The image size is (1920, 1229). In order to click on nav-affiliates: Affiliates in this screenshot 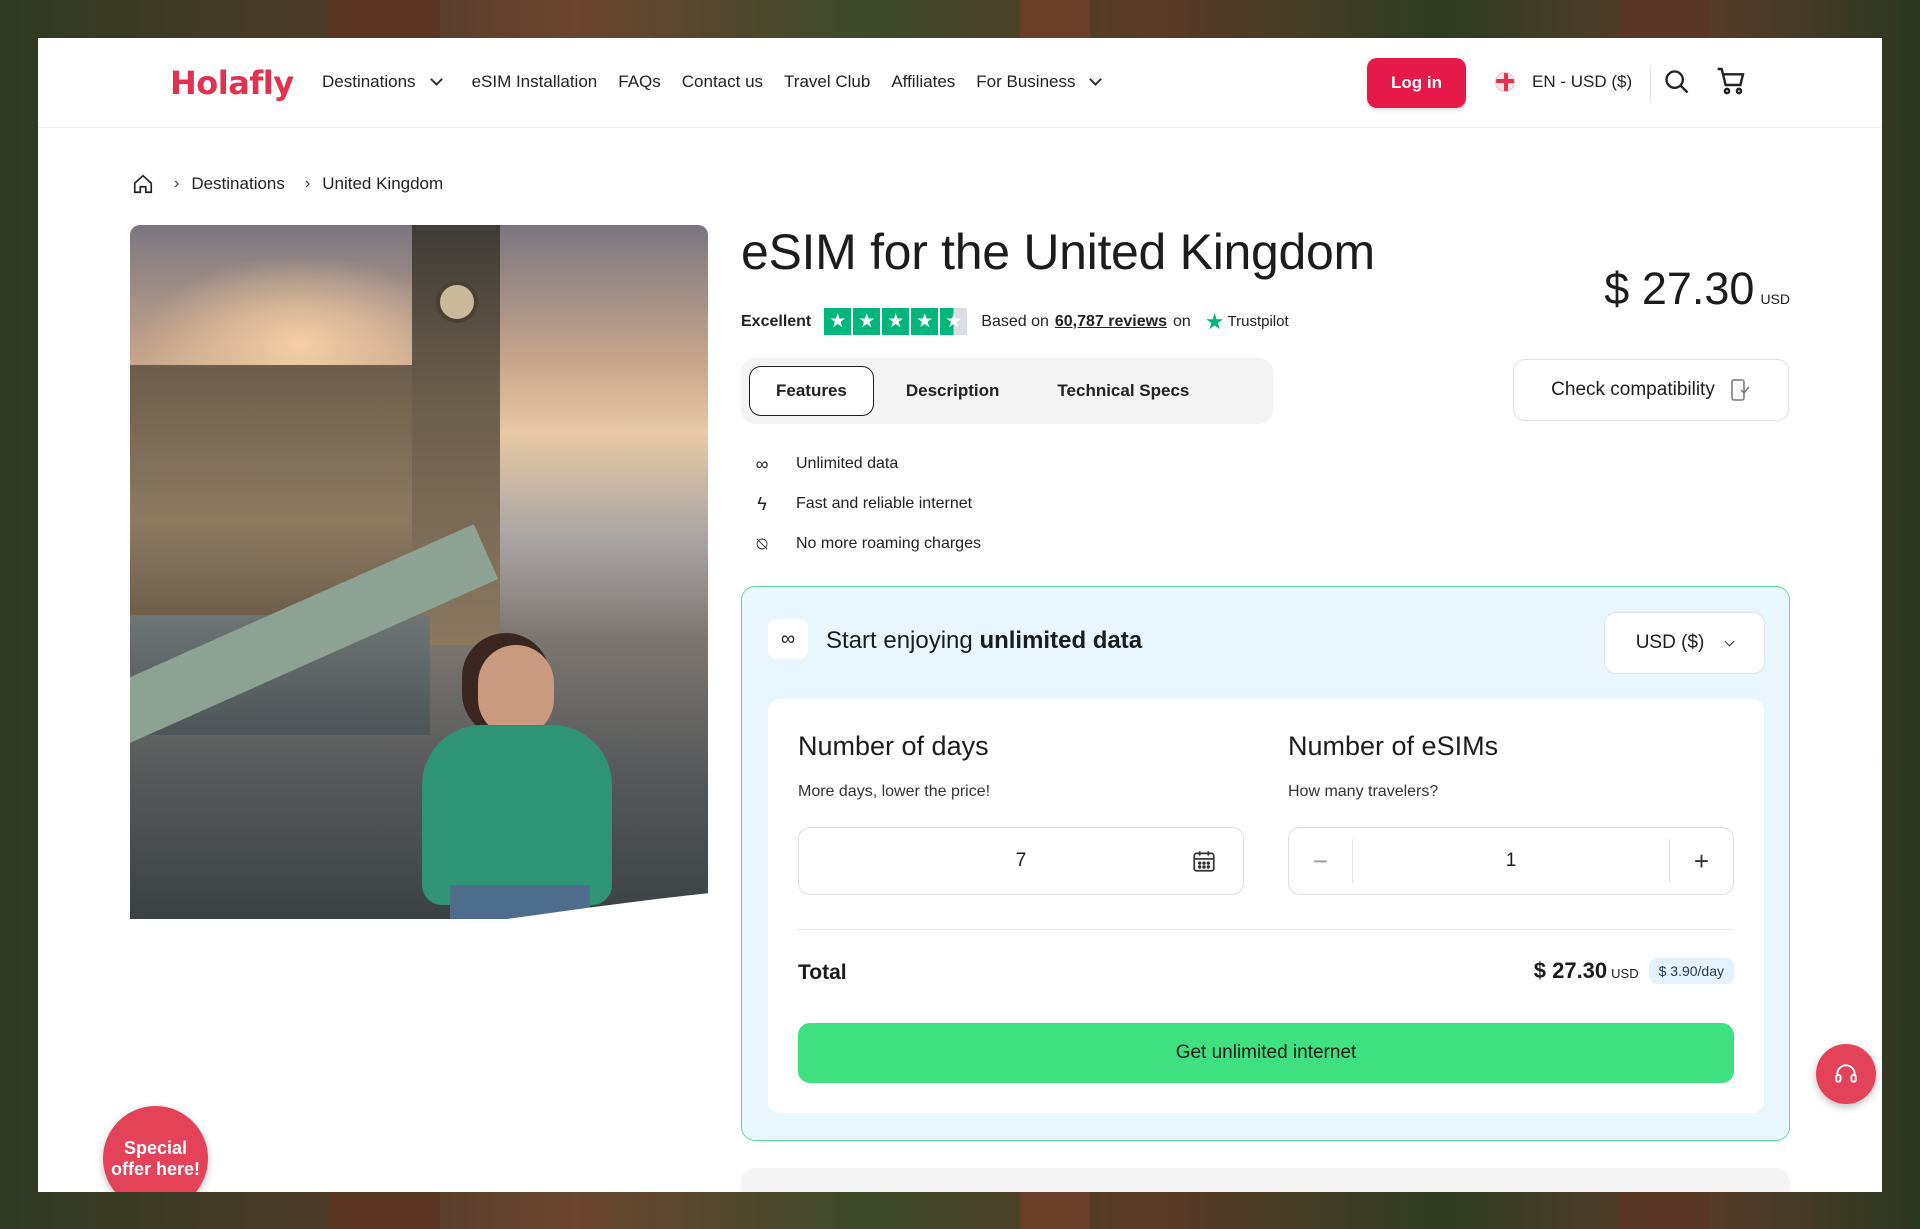, I will do `click(923, 82)`.